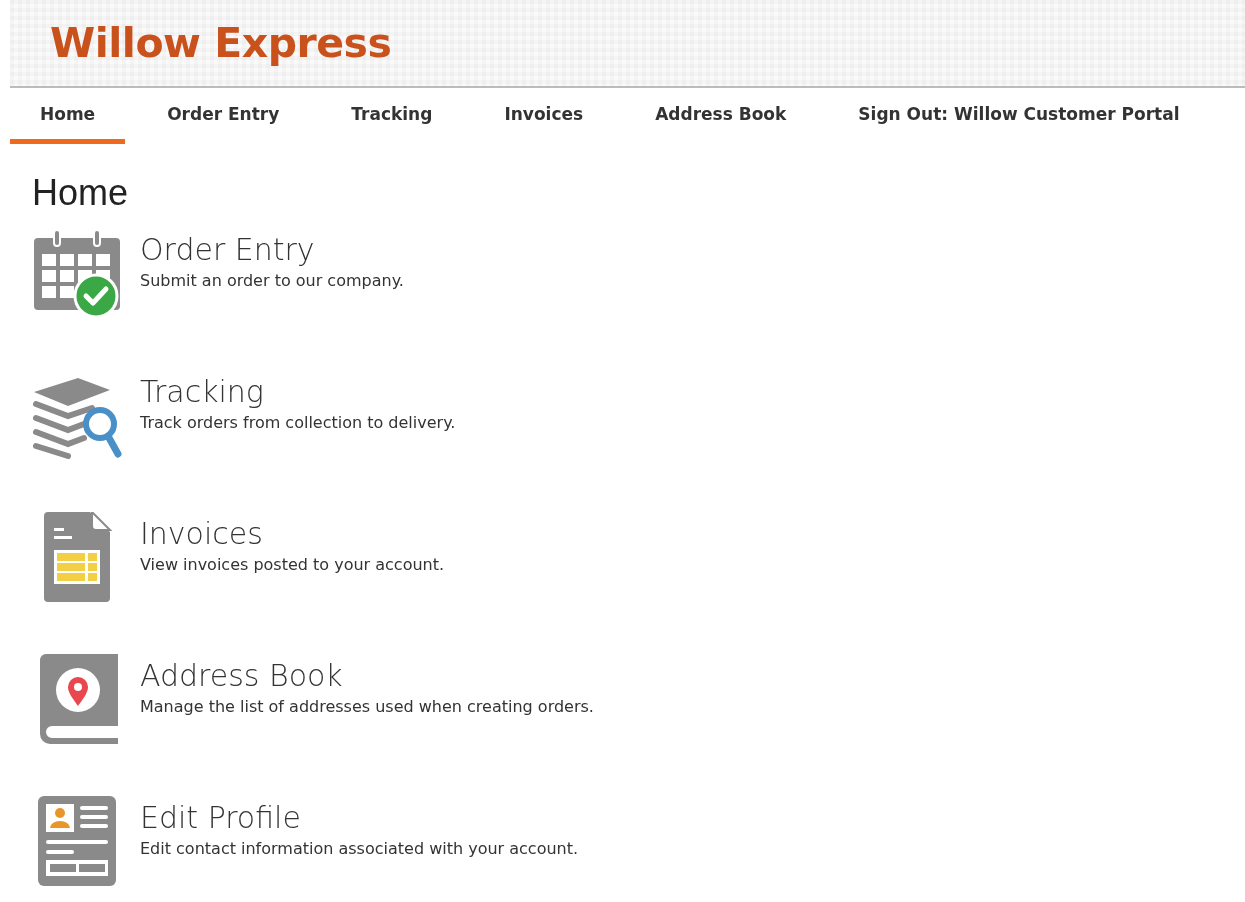 The width and height of the screenshot is (1245, 902). I want to click on nav-tab: Order Entry, so click(223, 116).